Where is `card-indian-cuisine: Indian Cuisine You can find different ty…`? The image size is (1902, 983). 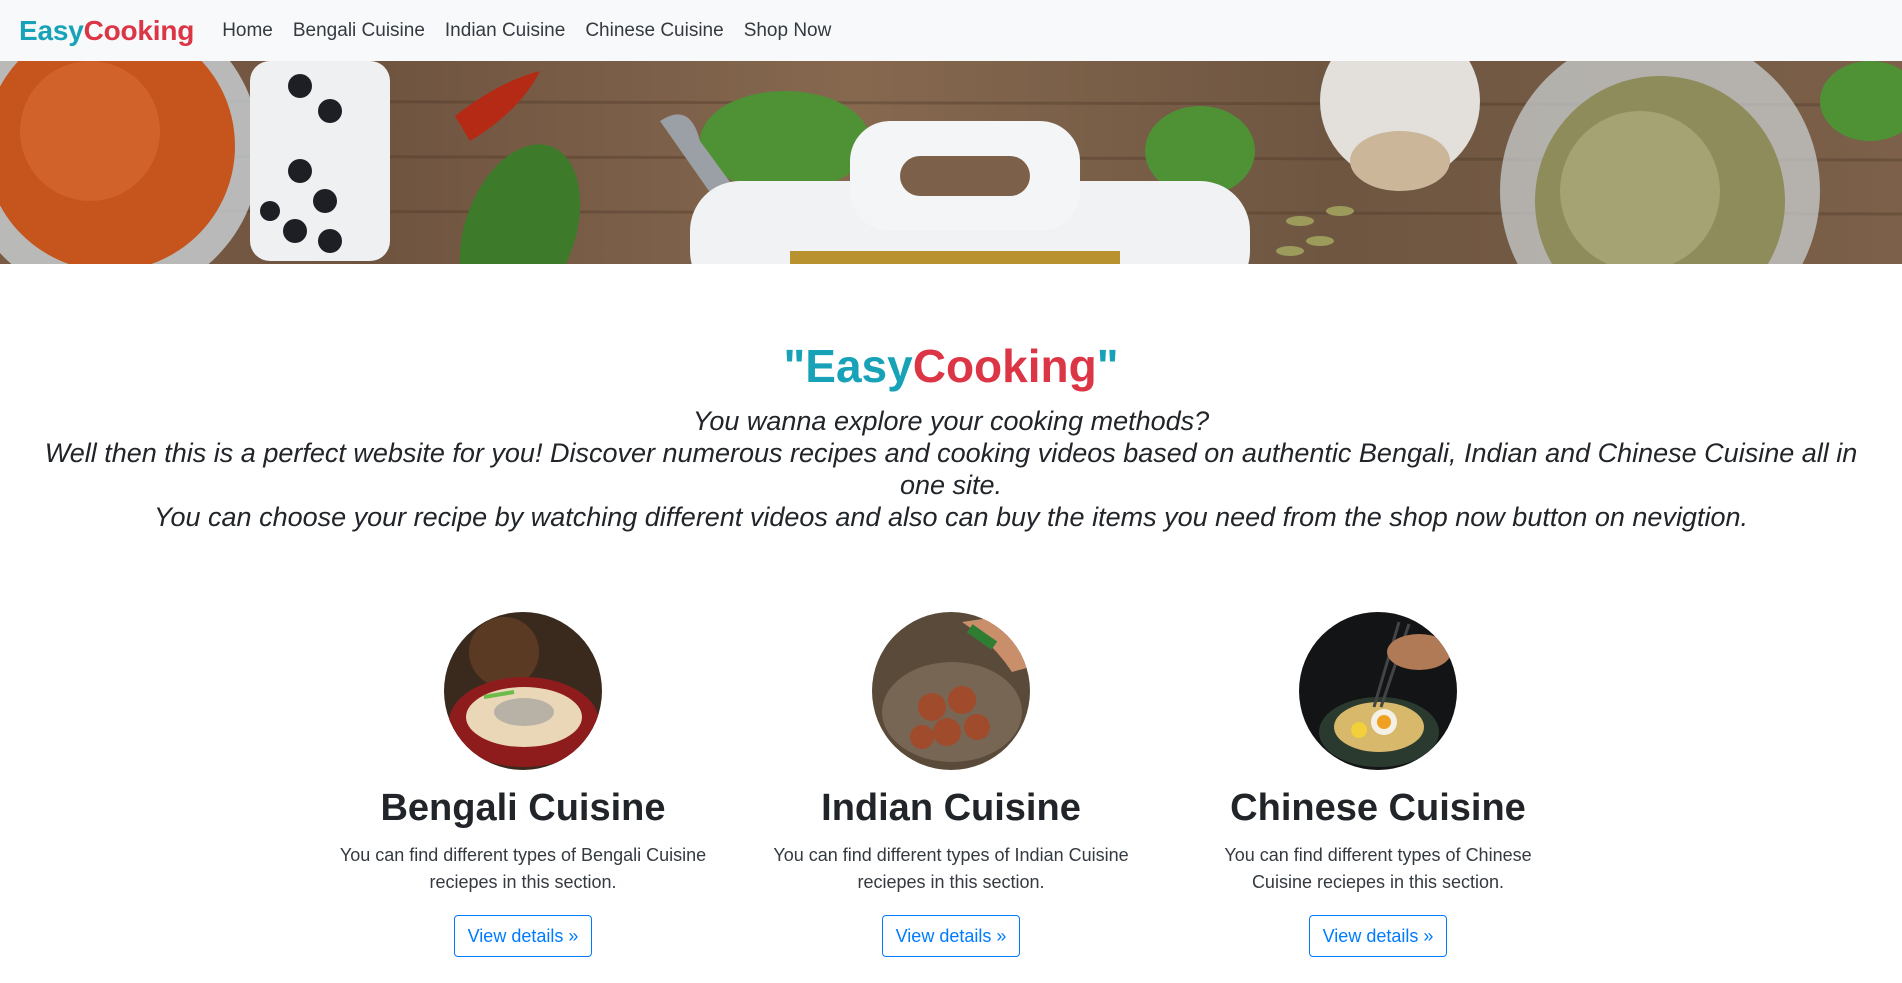 card-indian-cuisine: Indian Cuisine You can find different ty… is located at coordinates (951, 784).